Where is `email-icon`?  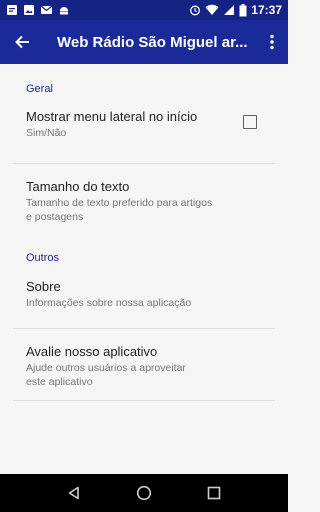 email-icon is located at coordinates (46, 9).